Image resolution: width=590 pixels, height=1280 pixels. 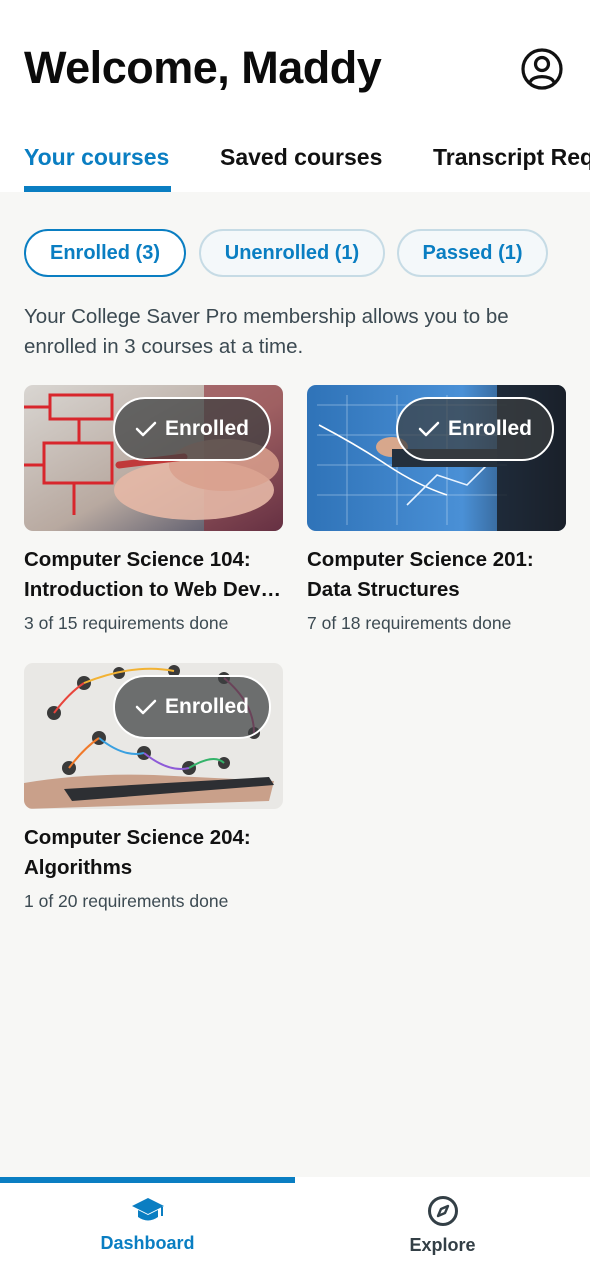 I want to click on nav-explore: Explore, so click(x=442, y=1235).